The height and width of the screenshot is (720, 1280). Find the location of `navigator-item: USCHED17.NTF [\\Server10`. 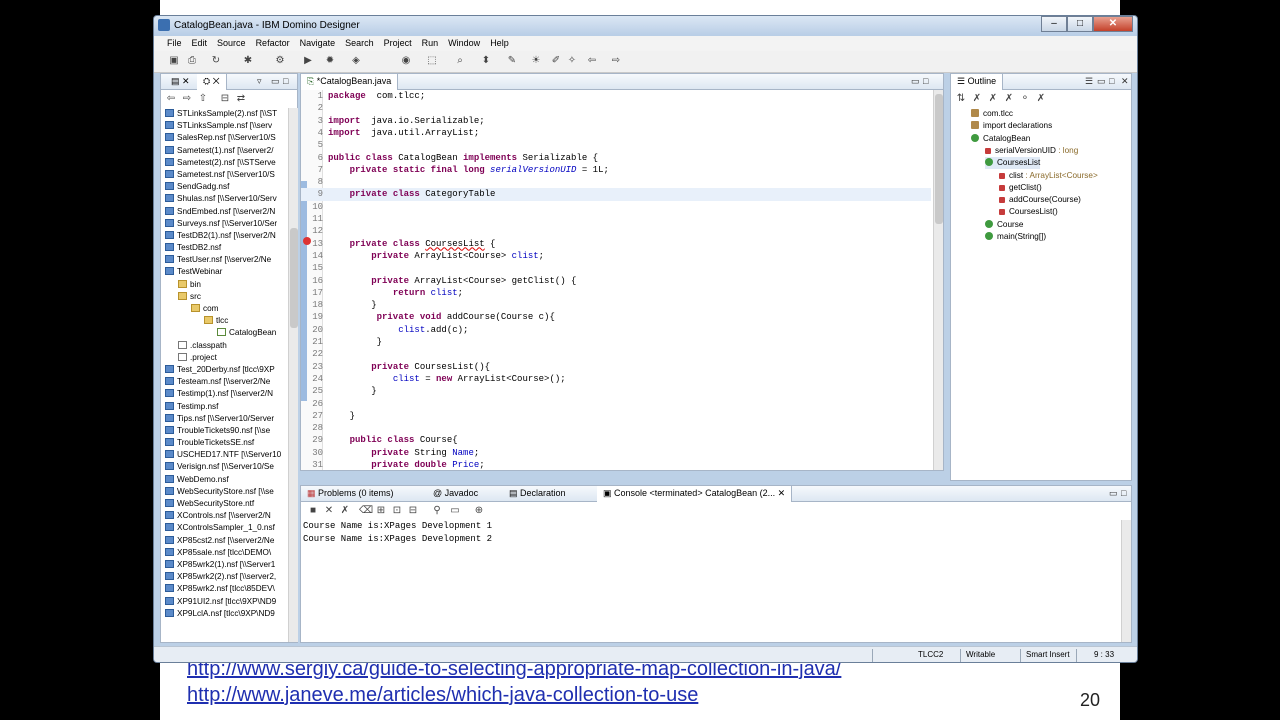

navigator-item: USCHED17.NTF [\\Server10 is located at coordinates (224, 455).